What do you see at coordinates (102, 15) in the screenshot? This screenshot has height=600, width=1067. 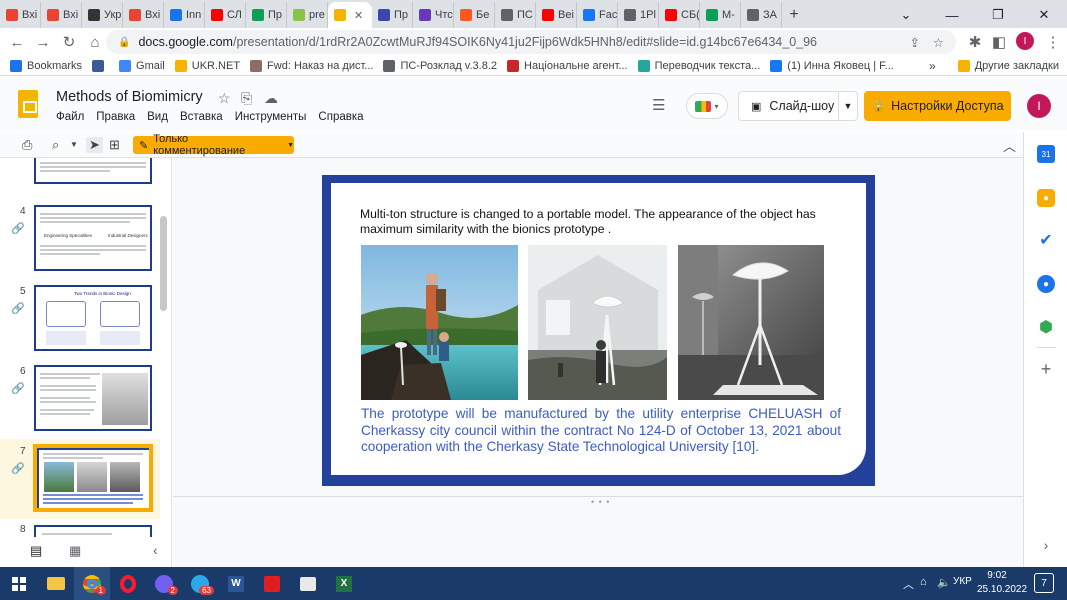 I see `browser-tab: Укр` at bounding box center [102, 15].